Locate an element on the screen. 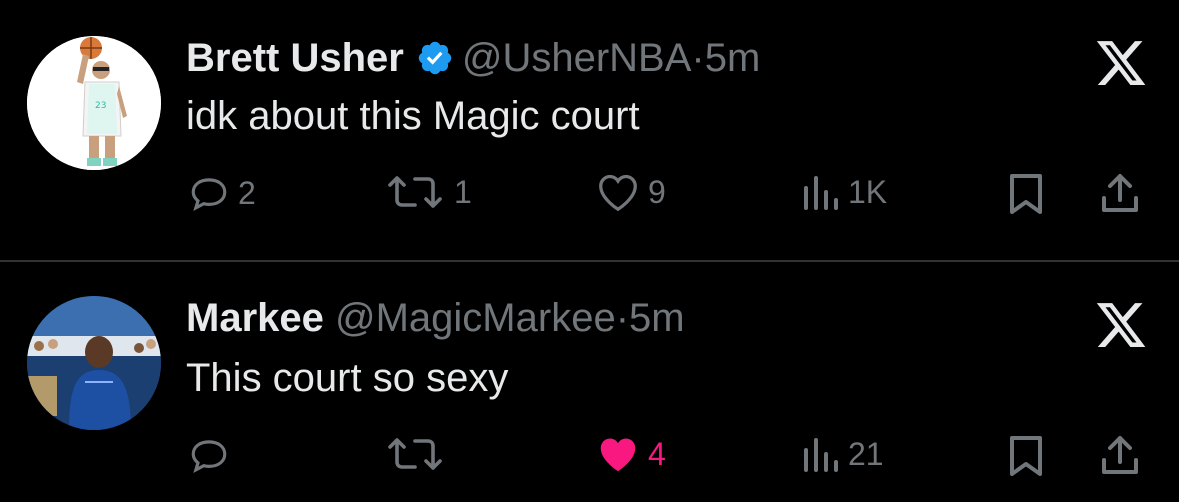  tweet-text: This court so sexy is located at coordinates (347, 378).